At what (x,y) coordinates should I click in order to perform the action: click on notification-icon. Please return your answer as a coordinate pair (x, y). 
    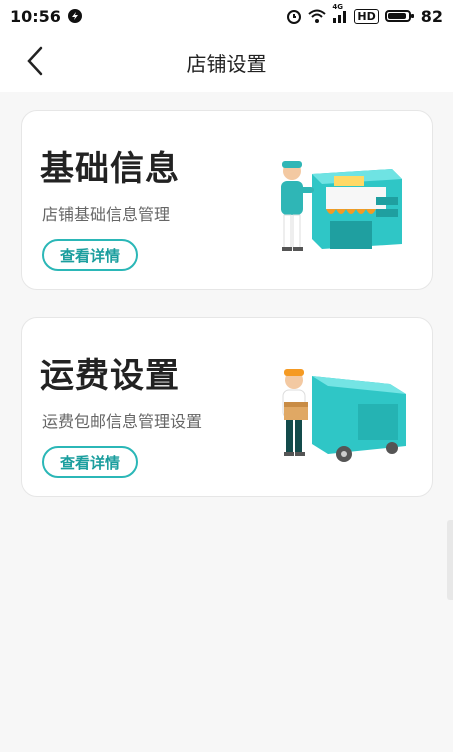
    Looking at the image, I should click on (75, 16).